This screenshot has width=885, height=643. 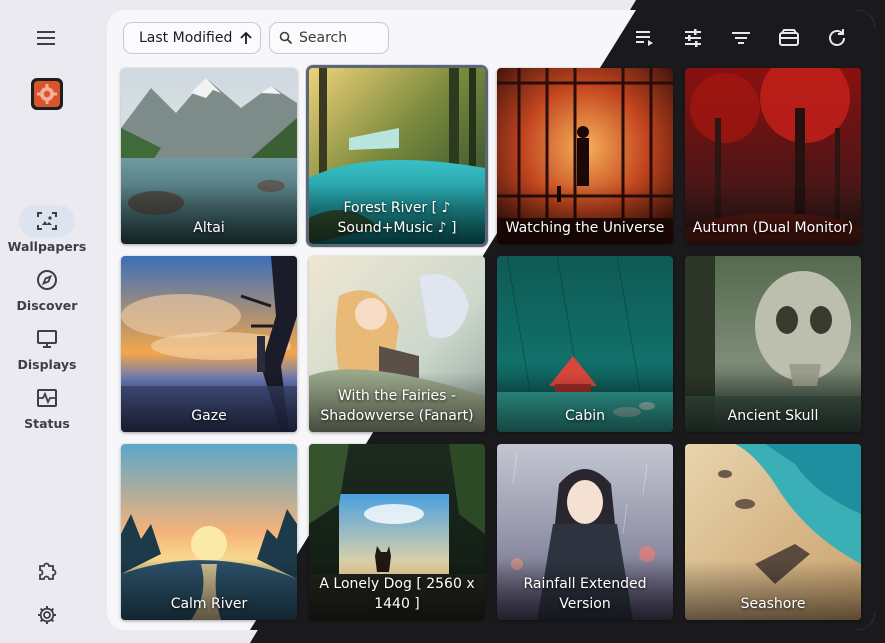 I want to click on search-icon, so click(x=286, y=38).